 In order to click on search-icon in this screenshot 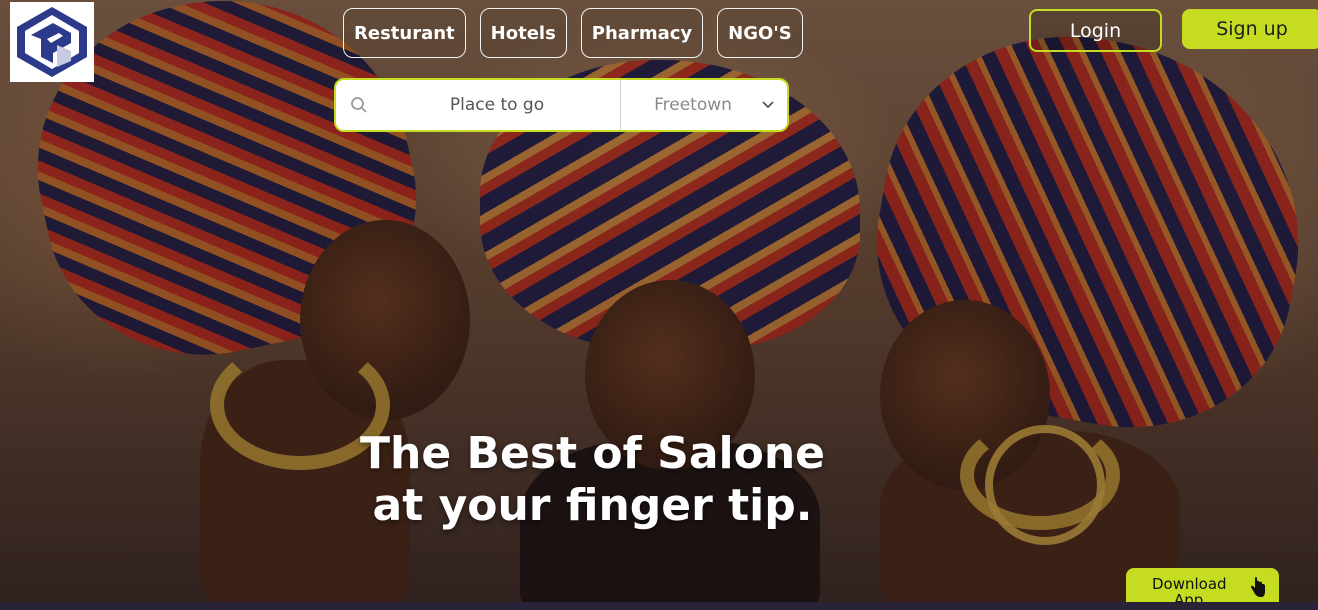, I will do `click(355, 105)`.